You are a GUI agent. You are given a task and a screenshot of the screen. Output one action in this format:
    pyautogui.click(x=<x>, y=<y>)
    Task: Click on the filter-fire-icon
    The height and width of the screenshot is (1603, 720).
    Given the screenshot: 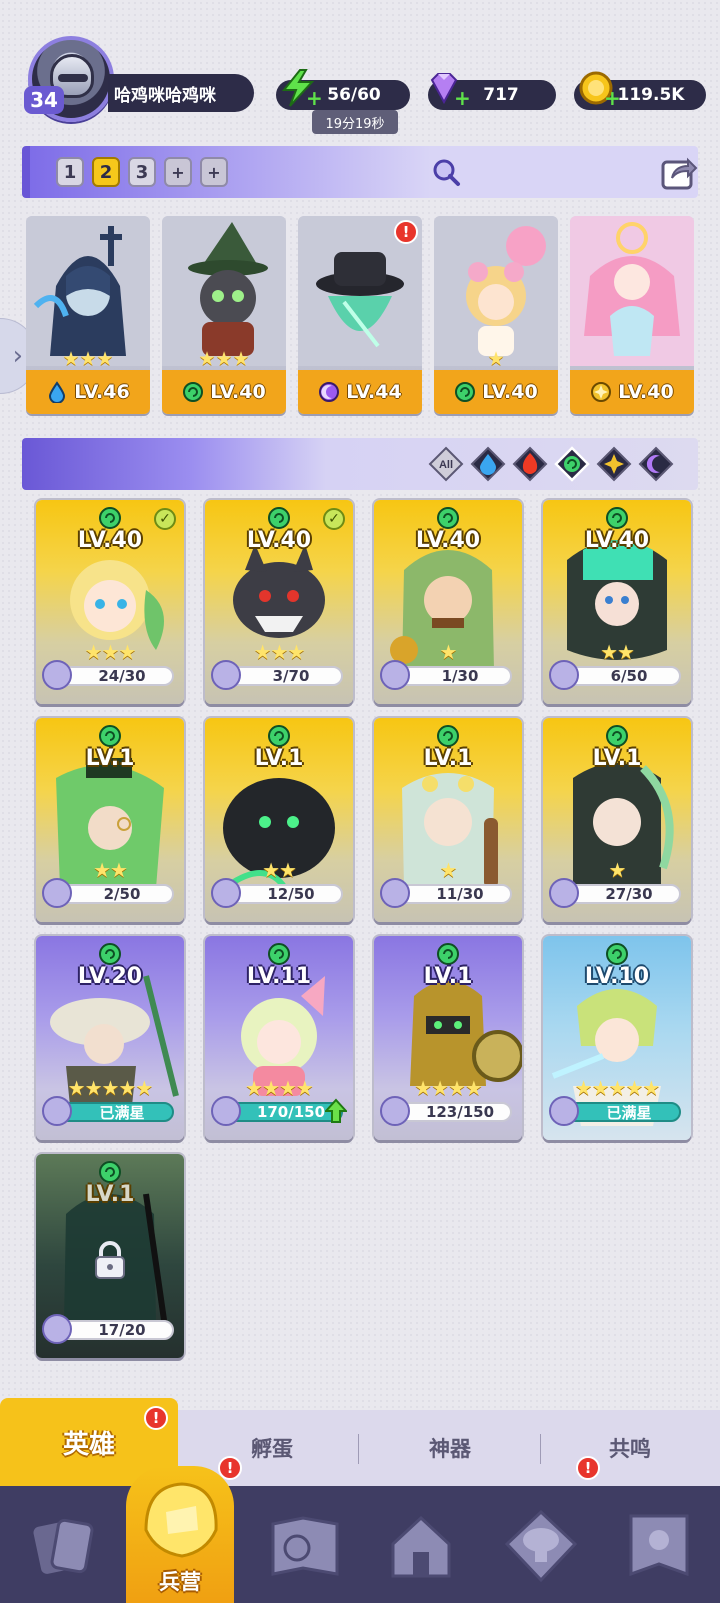 What is the action you would take?
    pyautogui.click(x=530, y=464)
    